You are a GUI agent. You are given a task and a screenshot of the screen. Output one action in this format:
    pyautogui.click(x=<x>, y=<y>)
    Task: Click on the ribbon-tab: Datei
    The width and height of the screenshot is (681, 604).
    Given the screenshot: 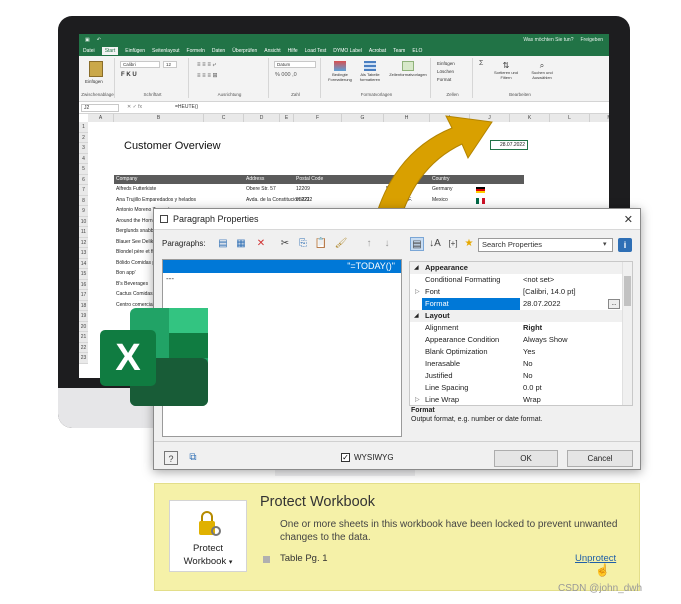 What is the action you would take?
    pyautogui.click(x=89, y=51)
    